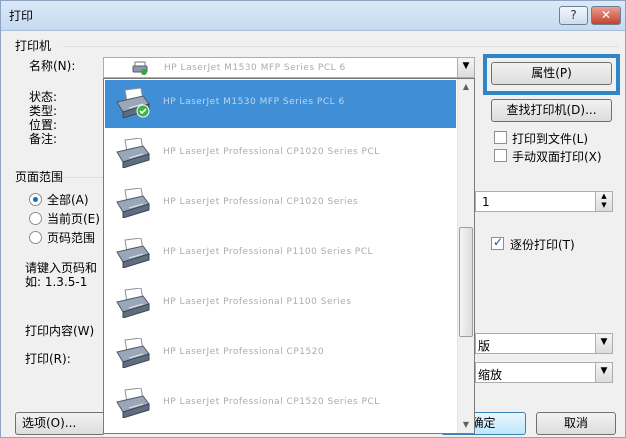 This screenshot has width=626, height=438. Describe the element at coordinates (544, 343) in the screenshot. I see `print-what-select: 版 ▼` at that location.